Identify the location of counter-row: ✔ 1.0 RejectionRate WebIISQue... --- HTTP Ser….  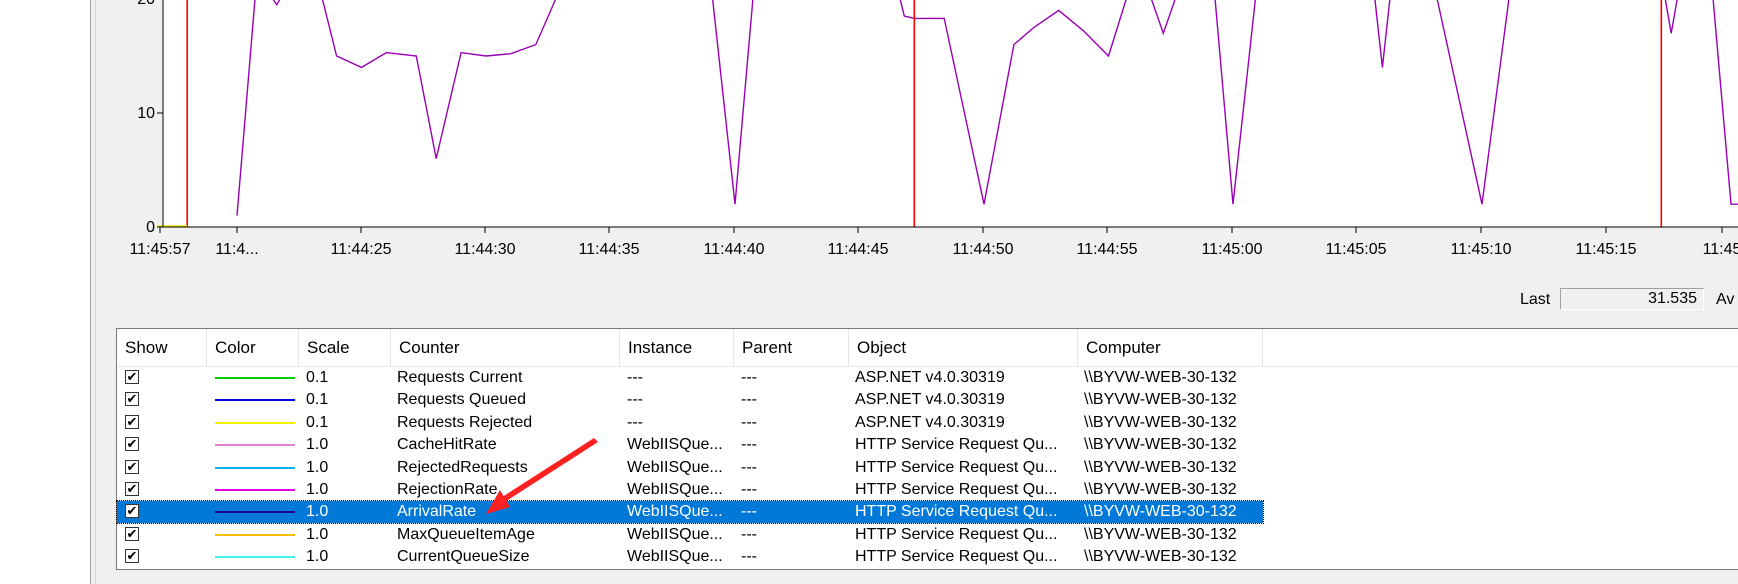
(690, 490).